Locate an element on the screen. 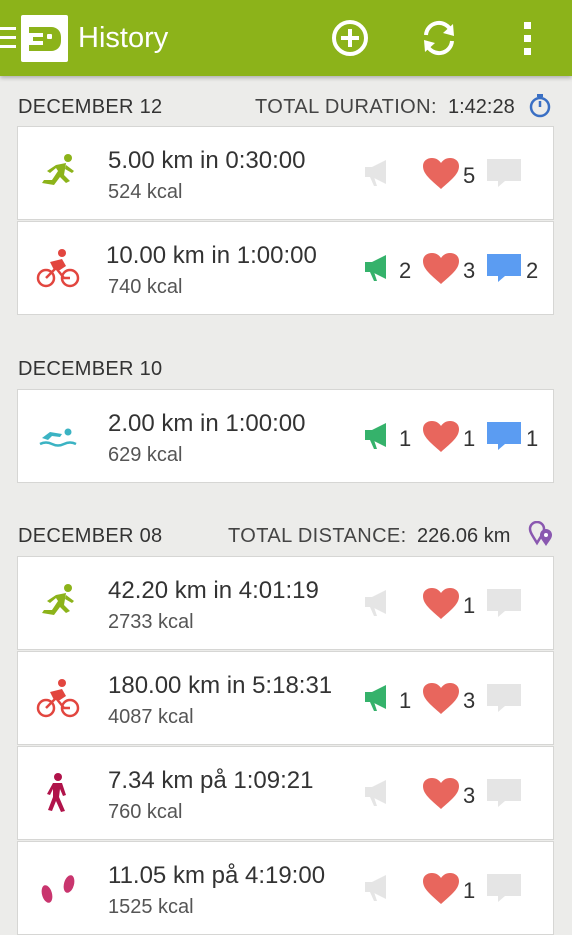 This screenshot has height=935, width=572. workout-title: 10.00 km in 1:00:00 is located at coordinates (211, 255).